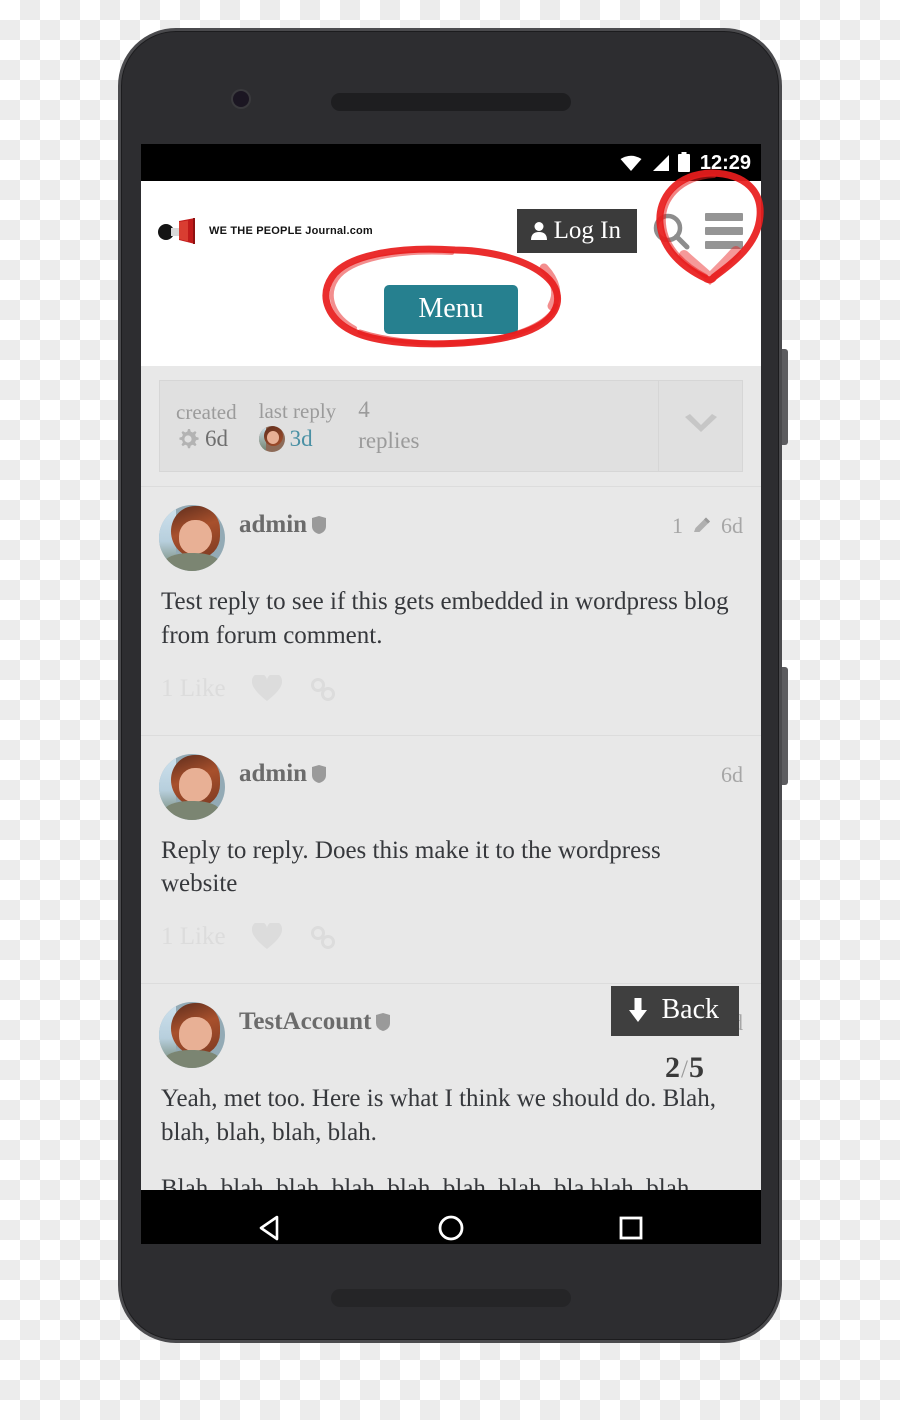 The width and height of the screenshot is (900, 1420). What do you see at coordinates (189, 438) in the screenshot?
I see `gear-icon` at bounding box center [189, 438].